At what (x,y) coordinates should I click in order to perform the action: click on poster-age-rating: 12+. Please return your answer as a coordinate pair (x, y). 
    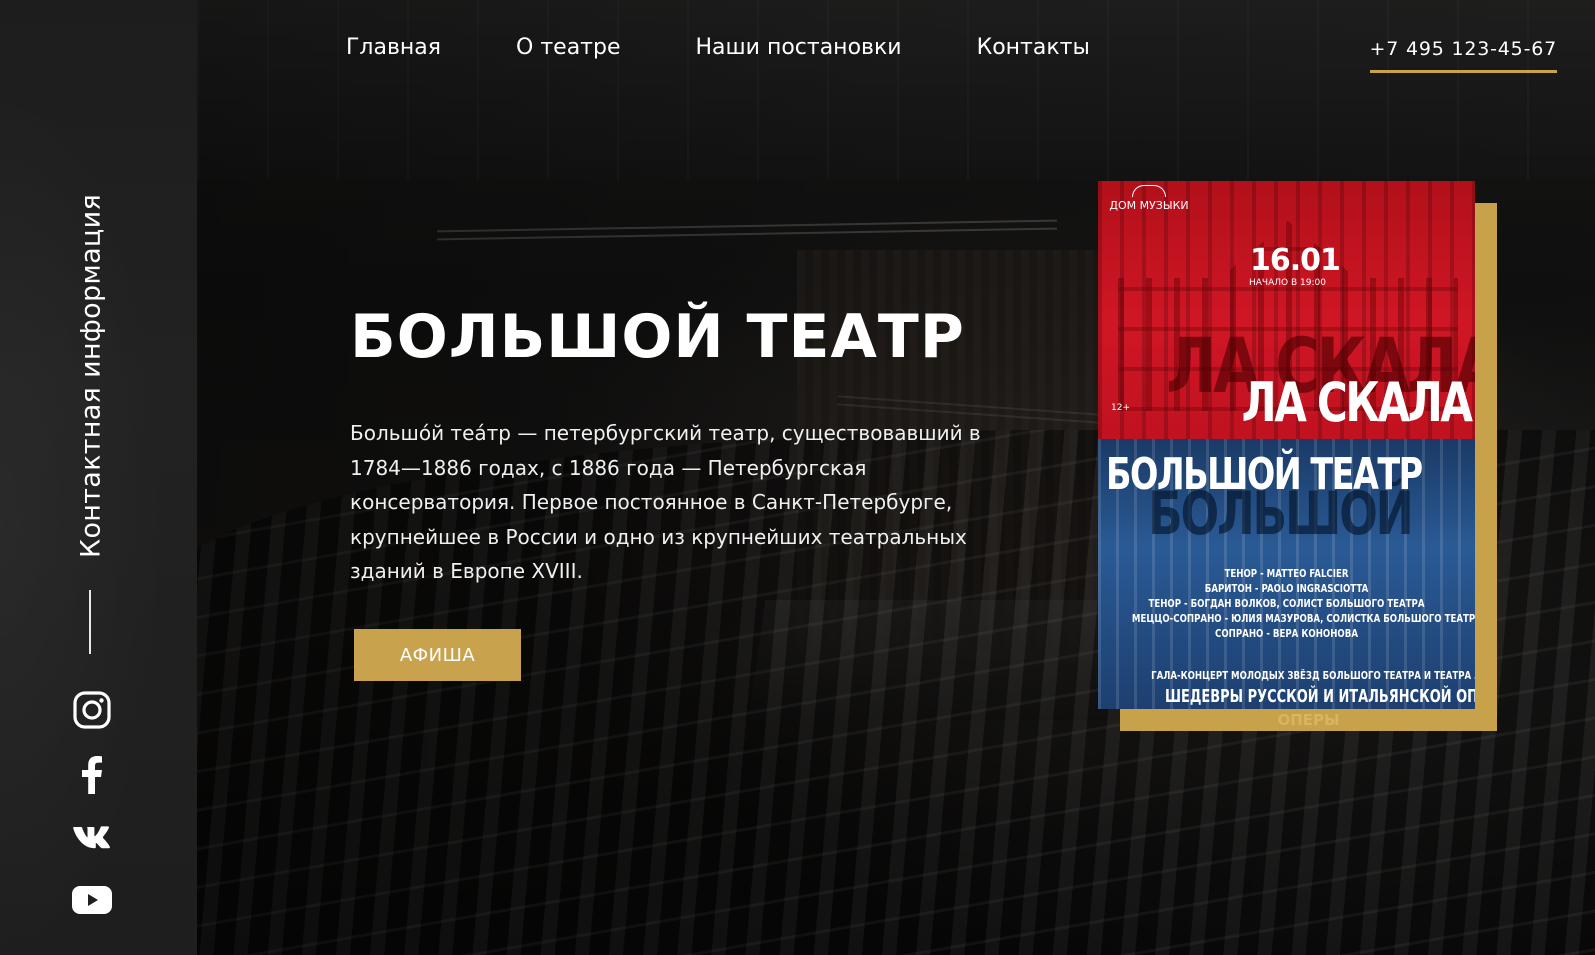
    Looking at the image, I should click on (1120, 408).